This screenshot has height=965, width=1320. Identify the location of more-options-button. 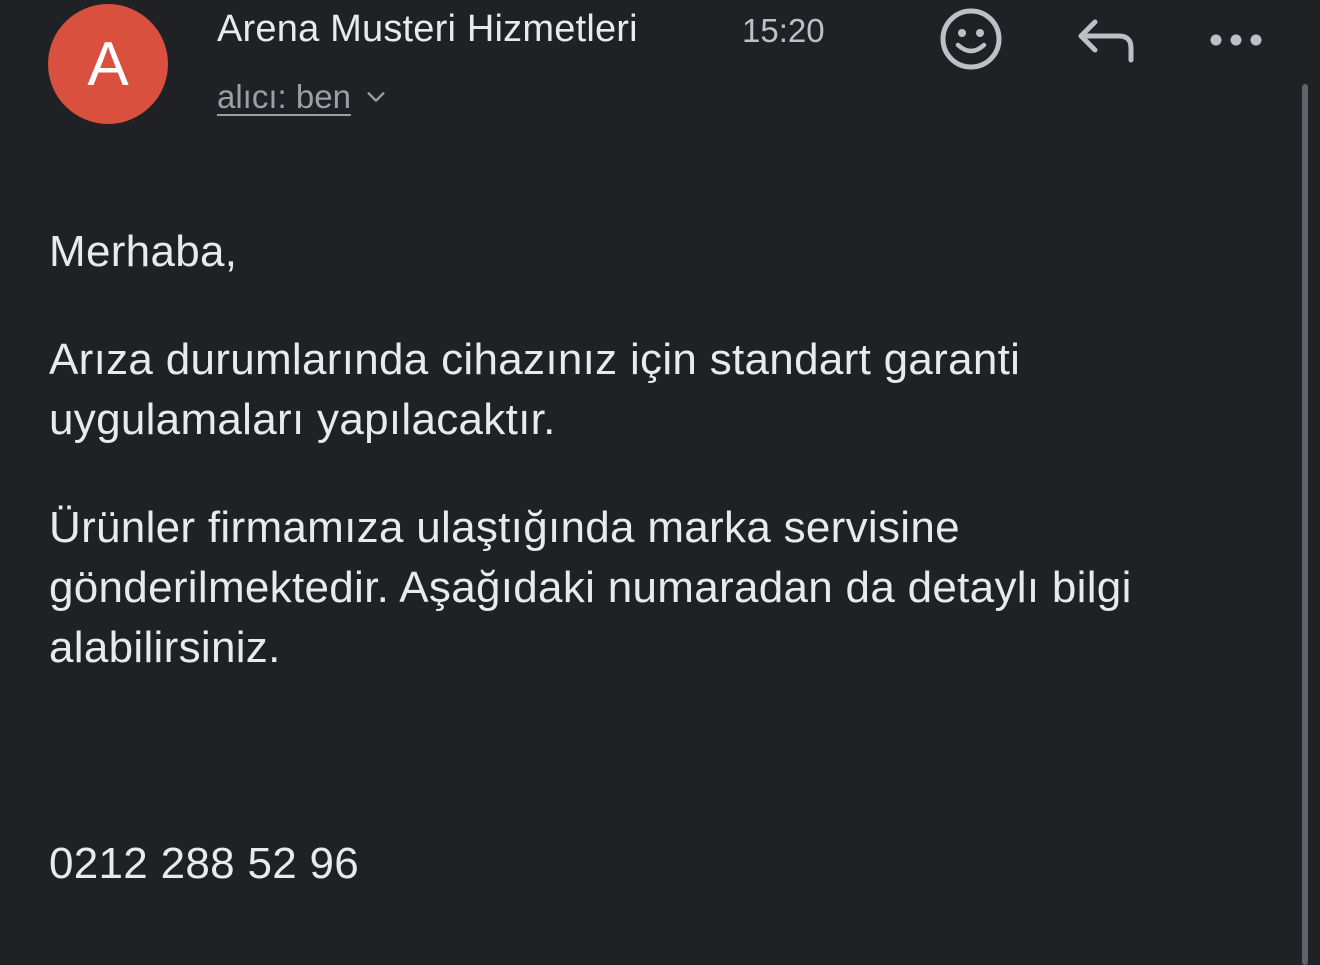
(1236, 40).